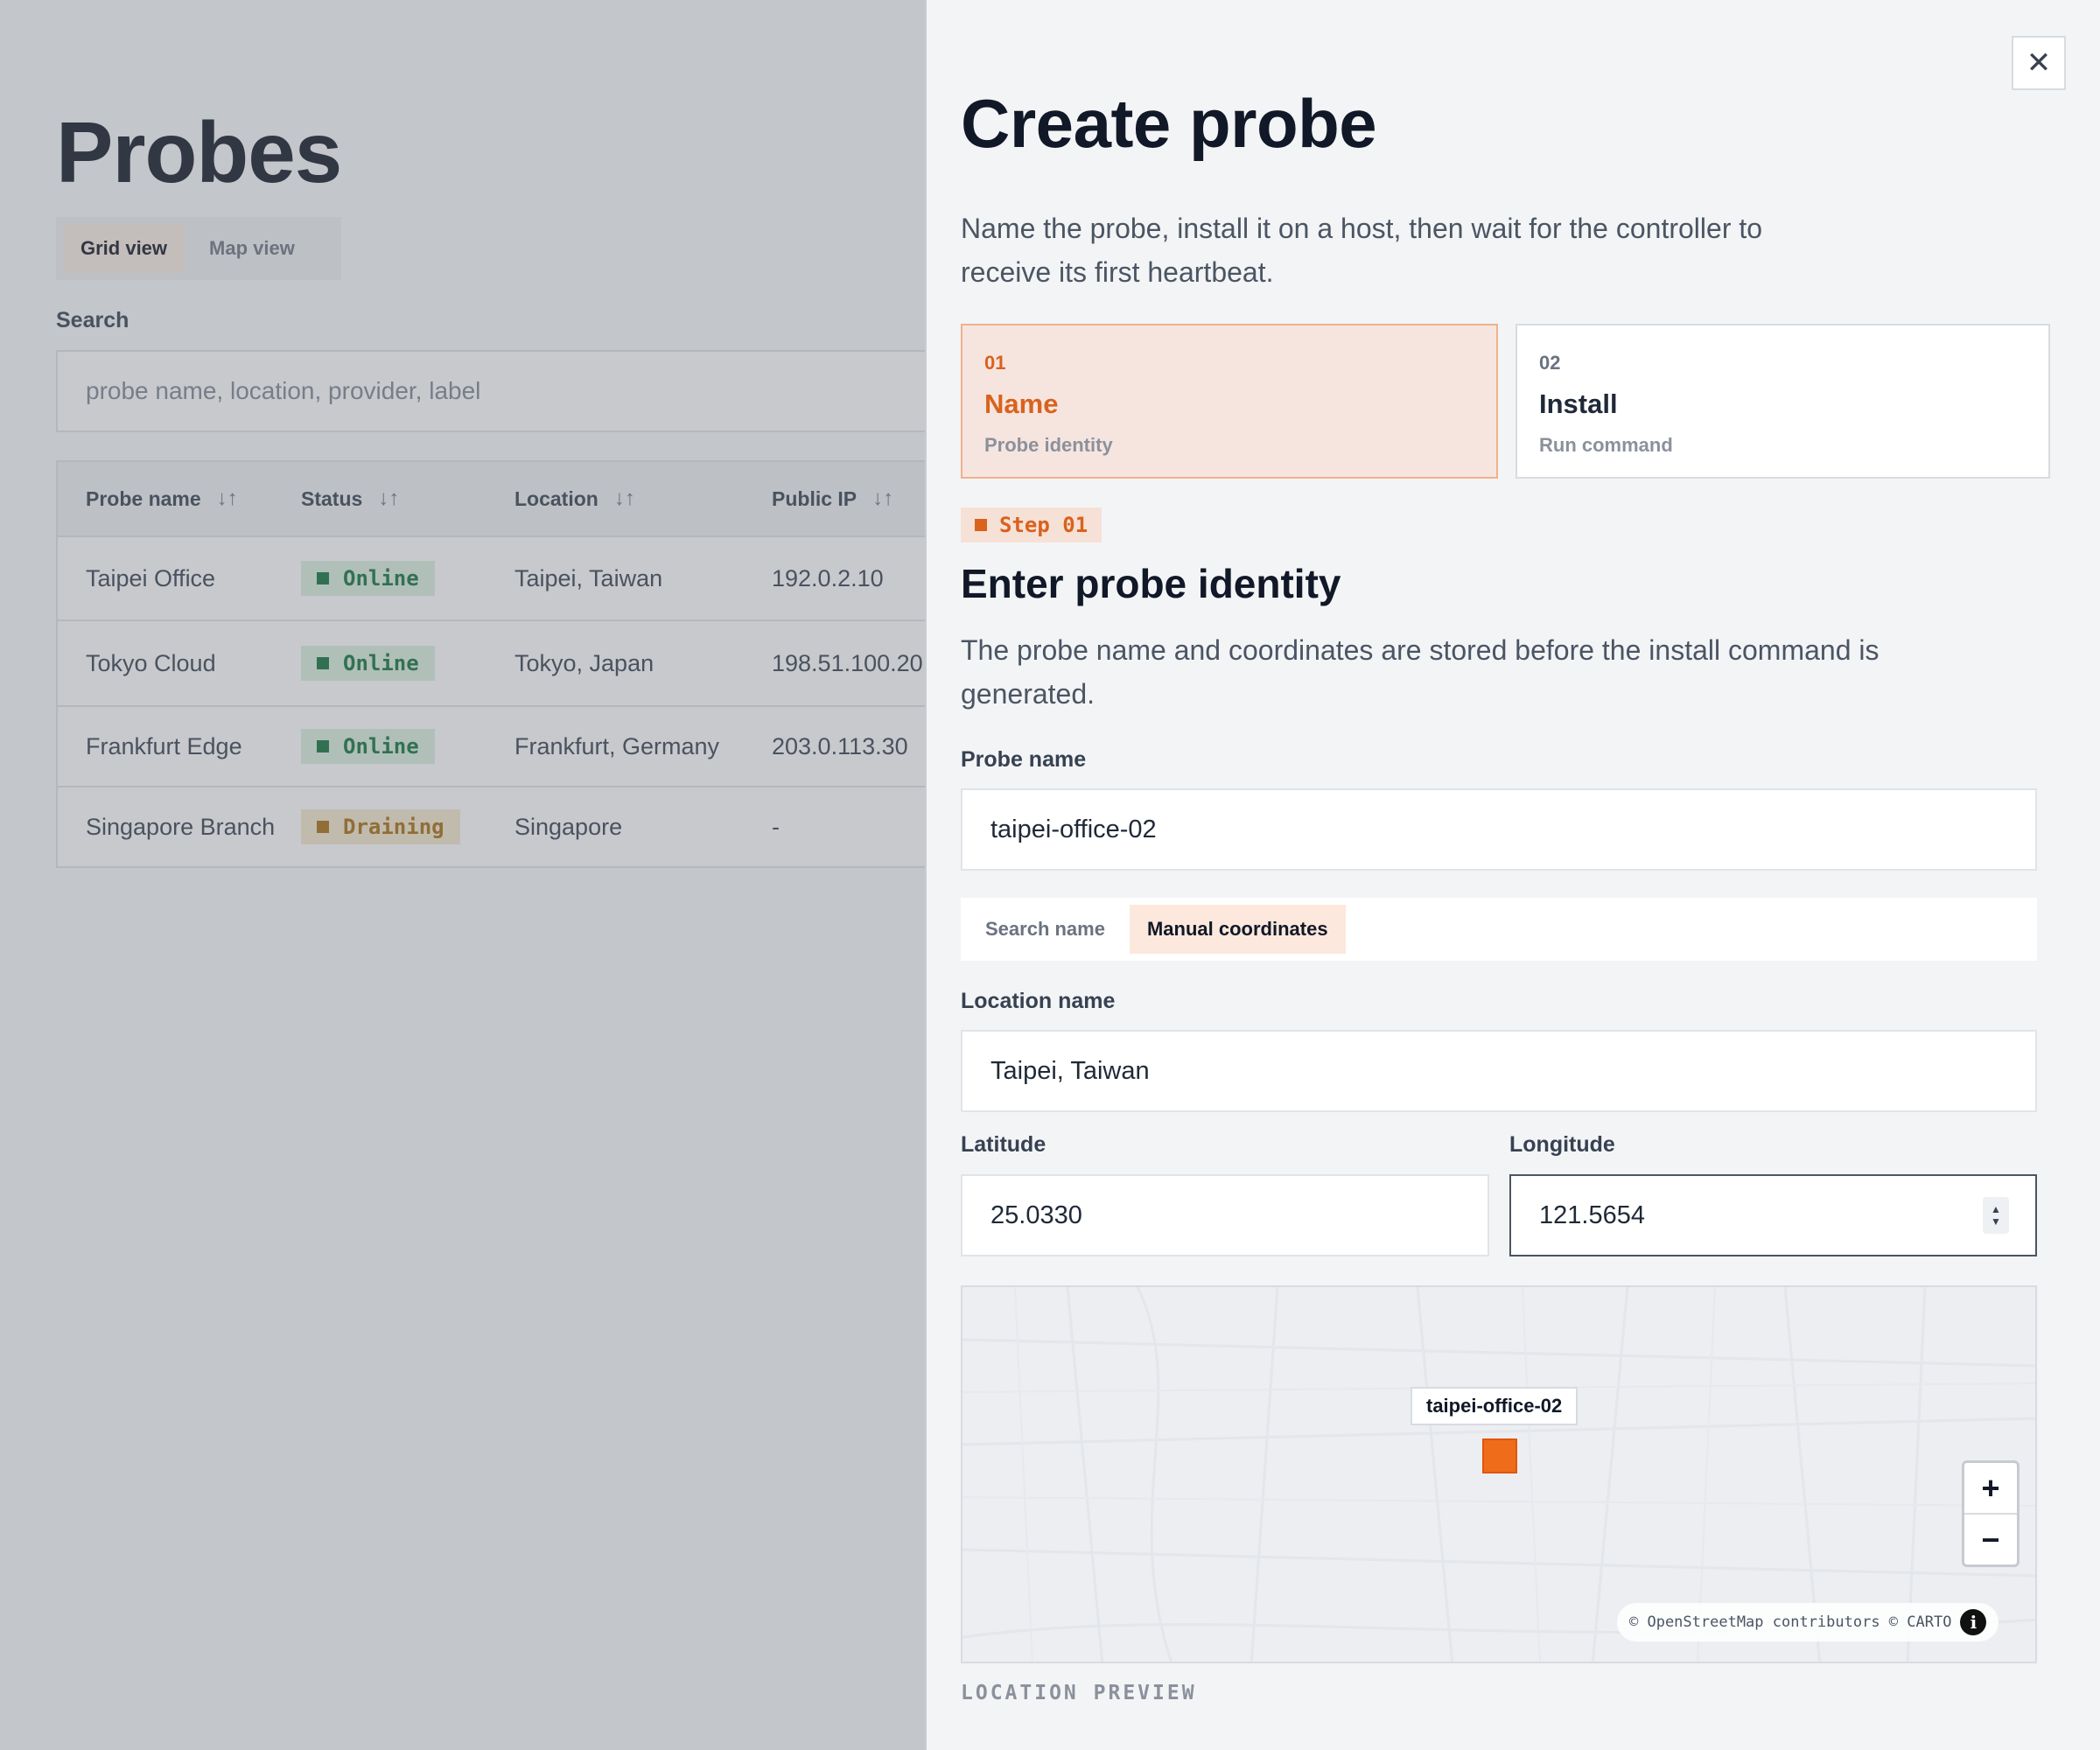 This screenshot has width=2100, height=1750. I want to click on number-stepper: ▲ ▼, so click(1996, 1215).